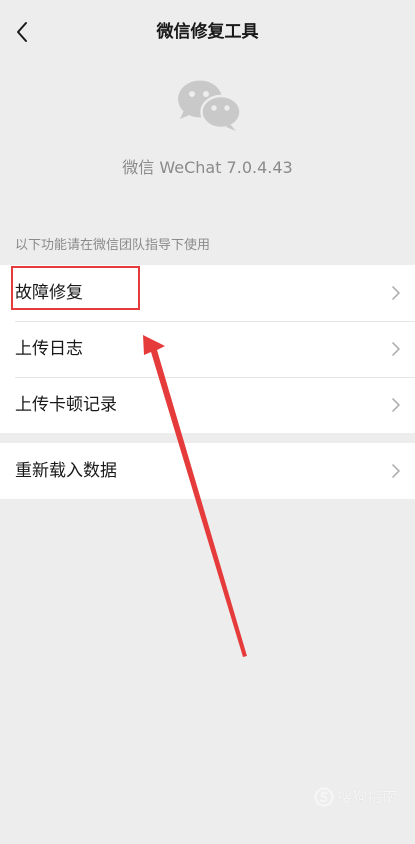 This screenshot has width=415, height=844. I want to click on watermark: 搜狗指南, so click(355, 796).